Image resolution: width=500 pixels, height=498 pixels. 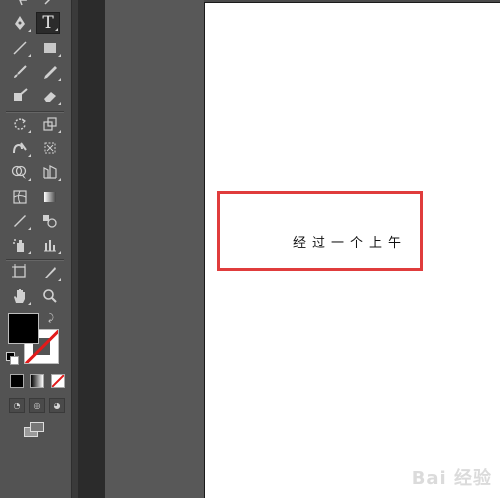 What do you see at coordinates (50, 221) in the screenshot?
I see `blend-icon` at bounding box center [50, 221].